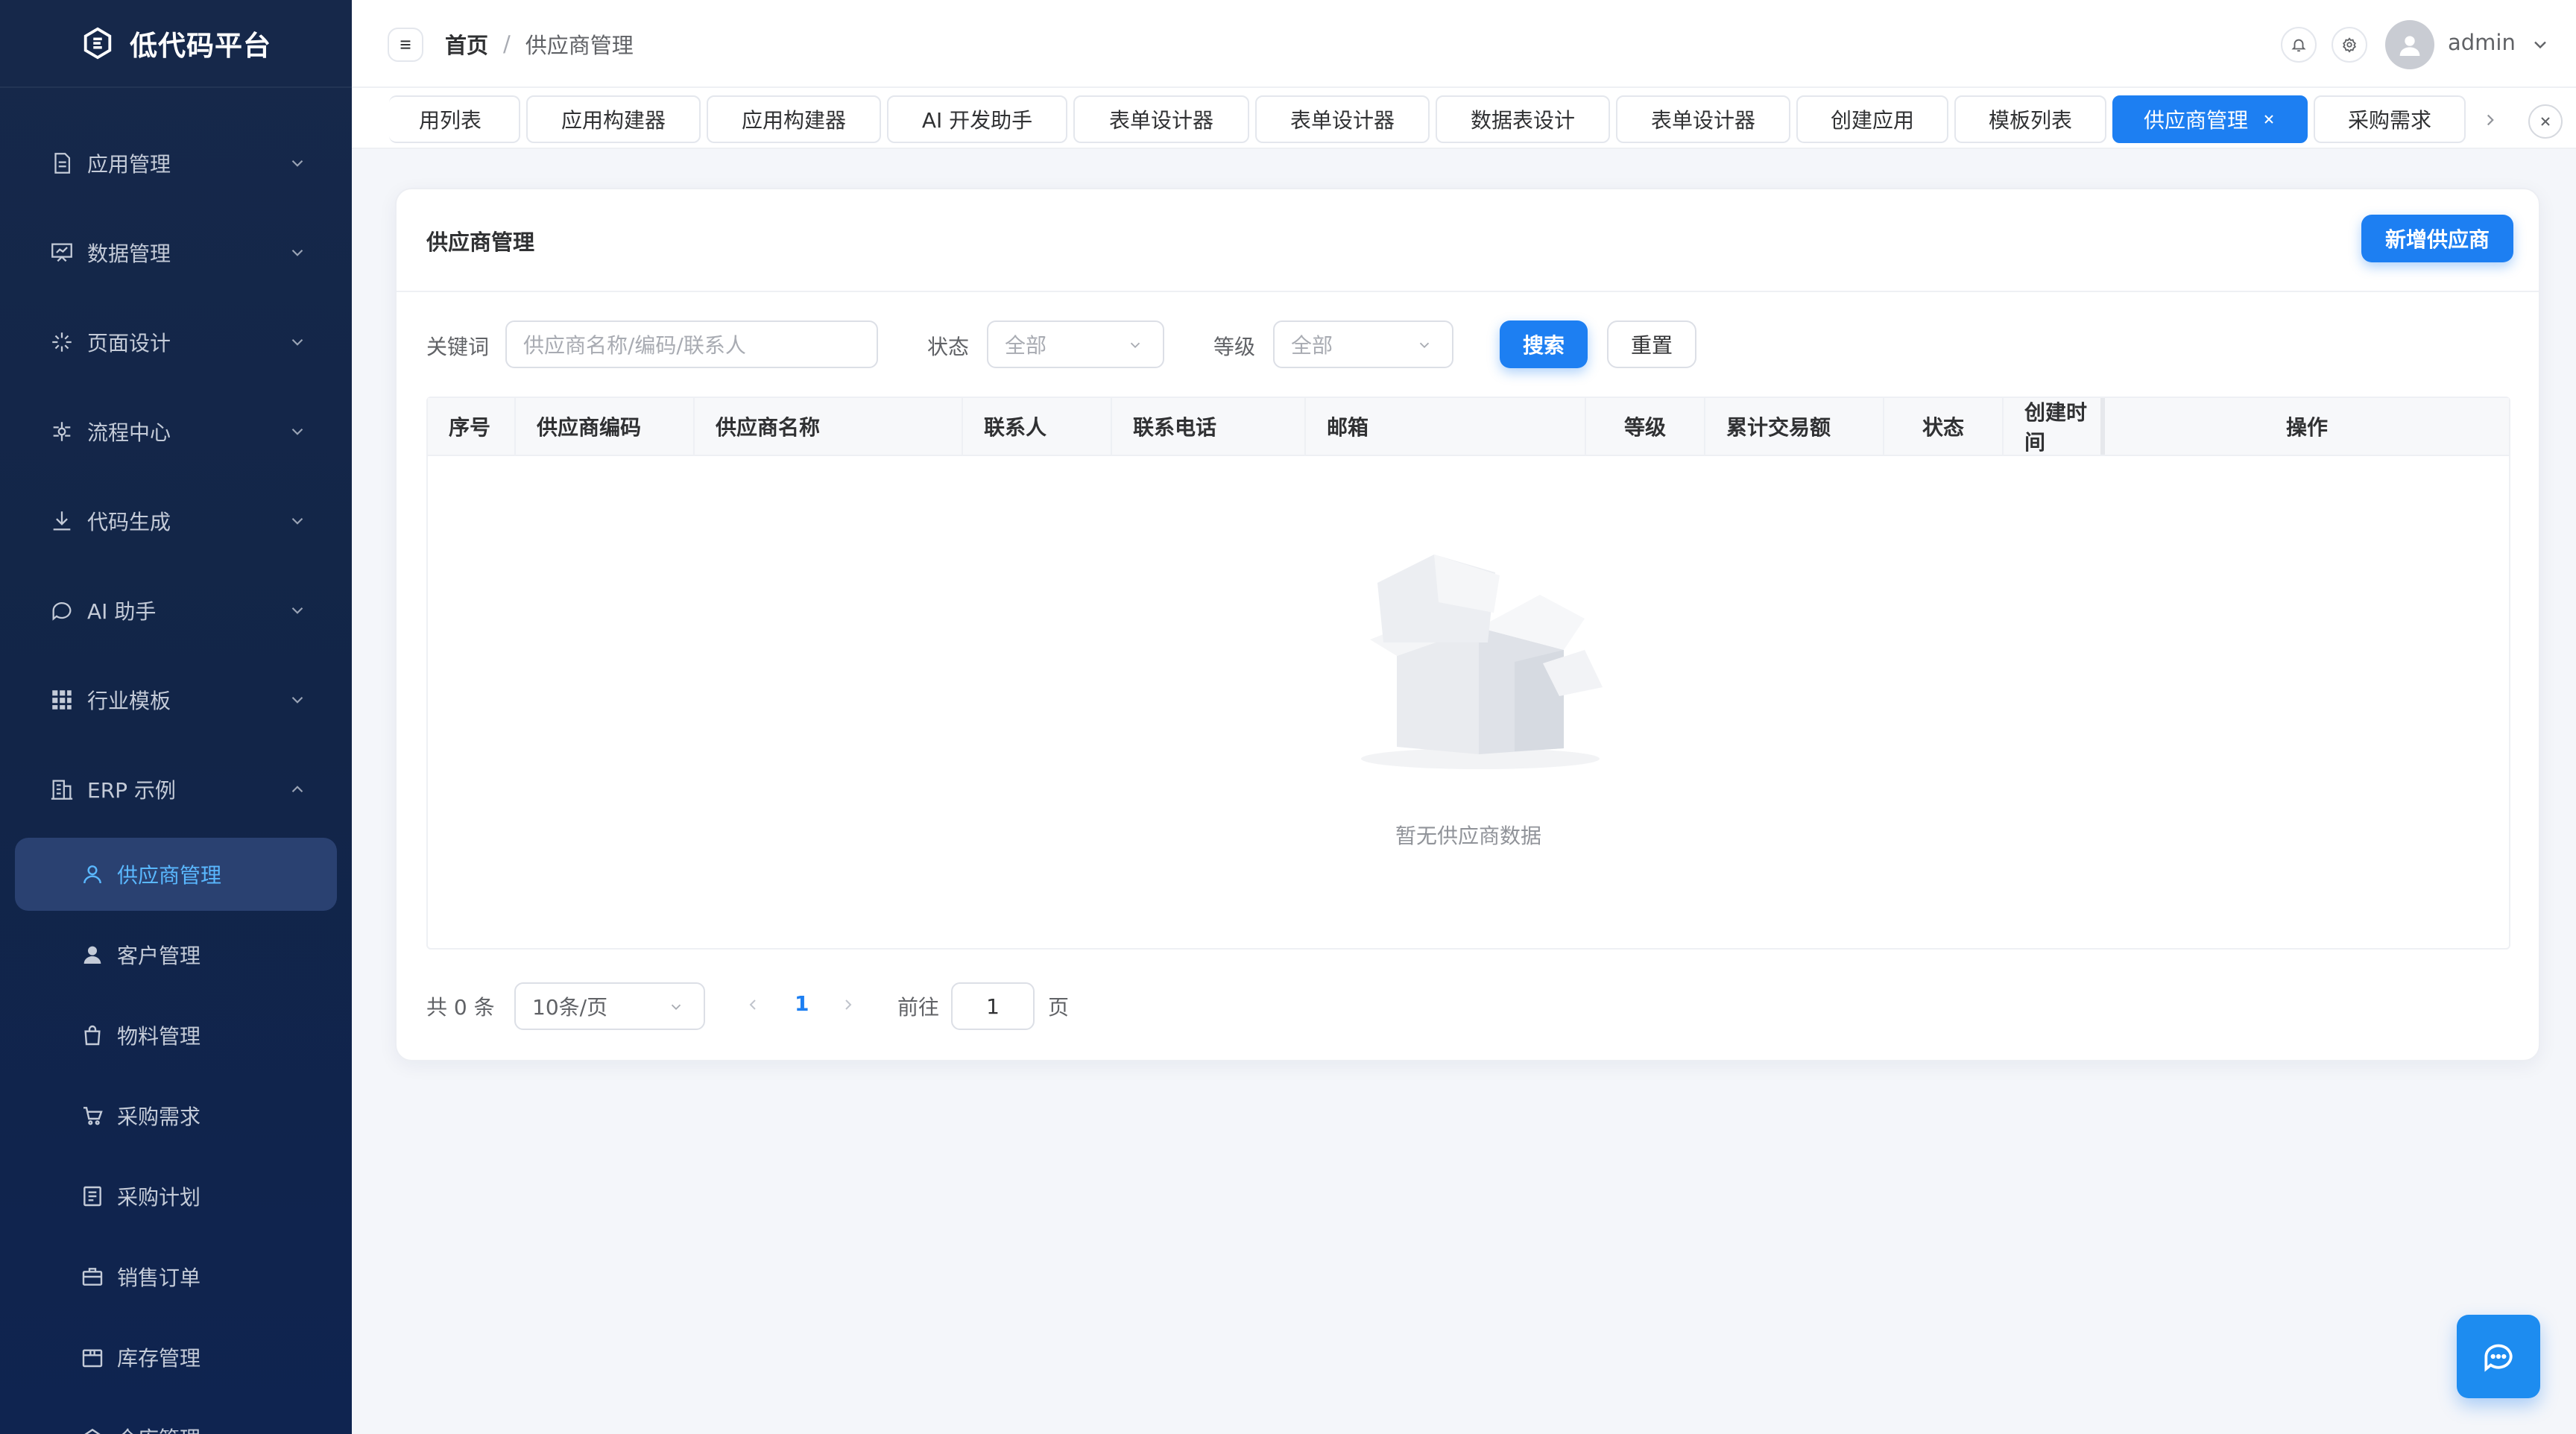  I want to click on tab-app-list: 用列表, so click(455, 119).